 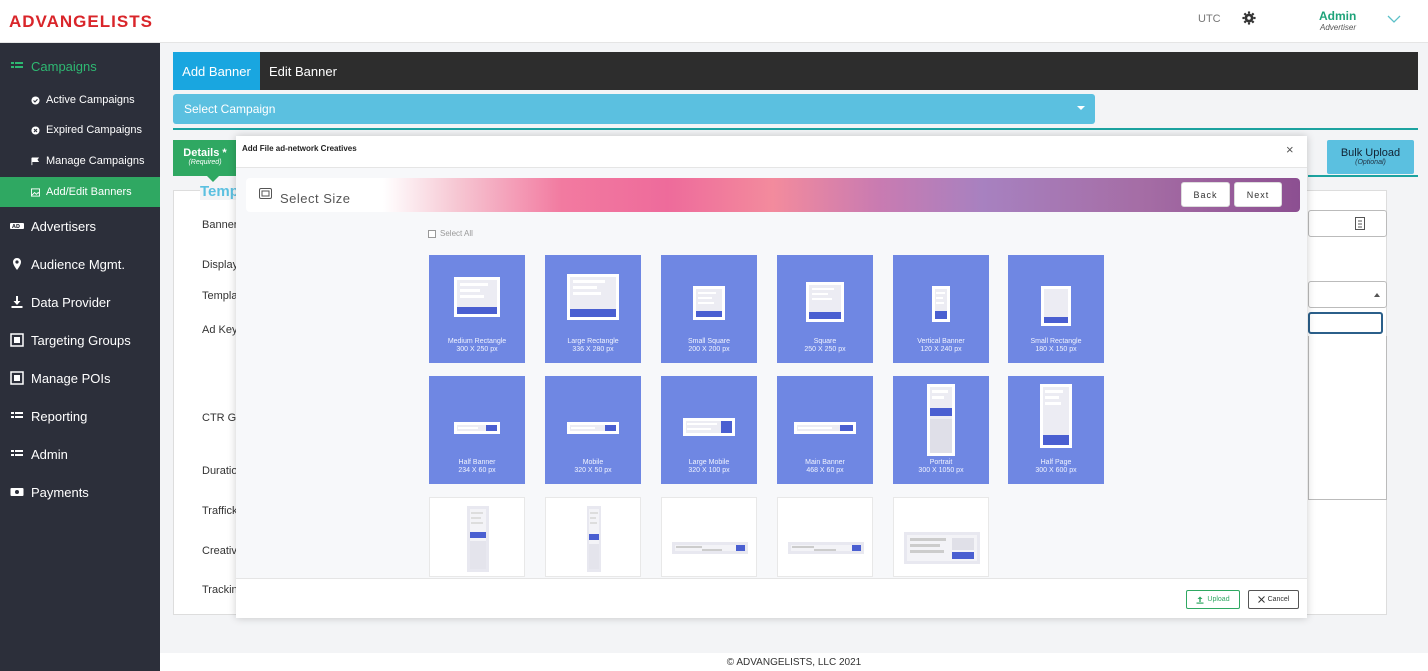 What do you see at coordinates (95, 161) in the screenshot?
I see `sidebar-sub-label: Manage Campaigns` at bounding box center [95, 161].